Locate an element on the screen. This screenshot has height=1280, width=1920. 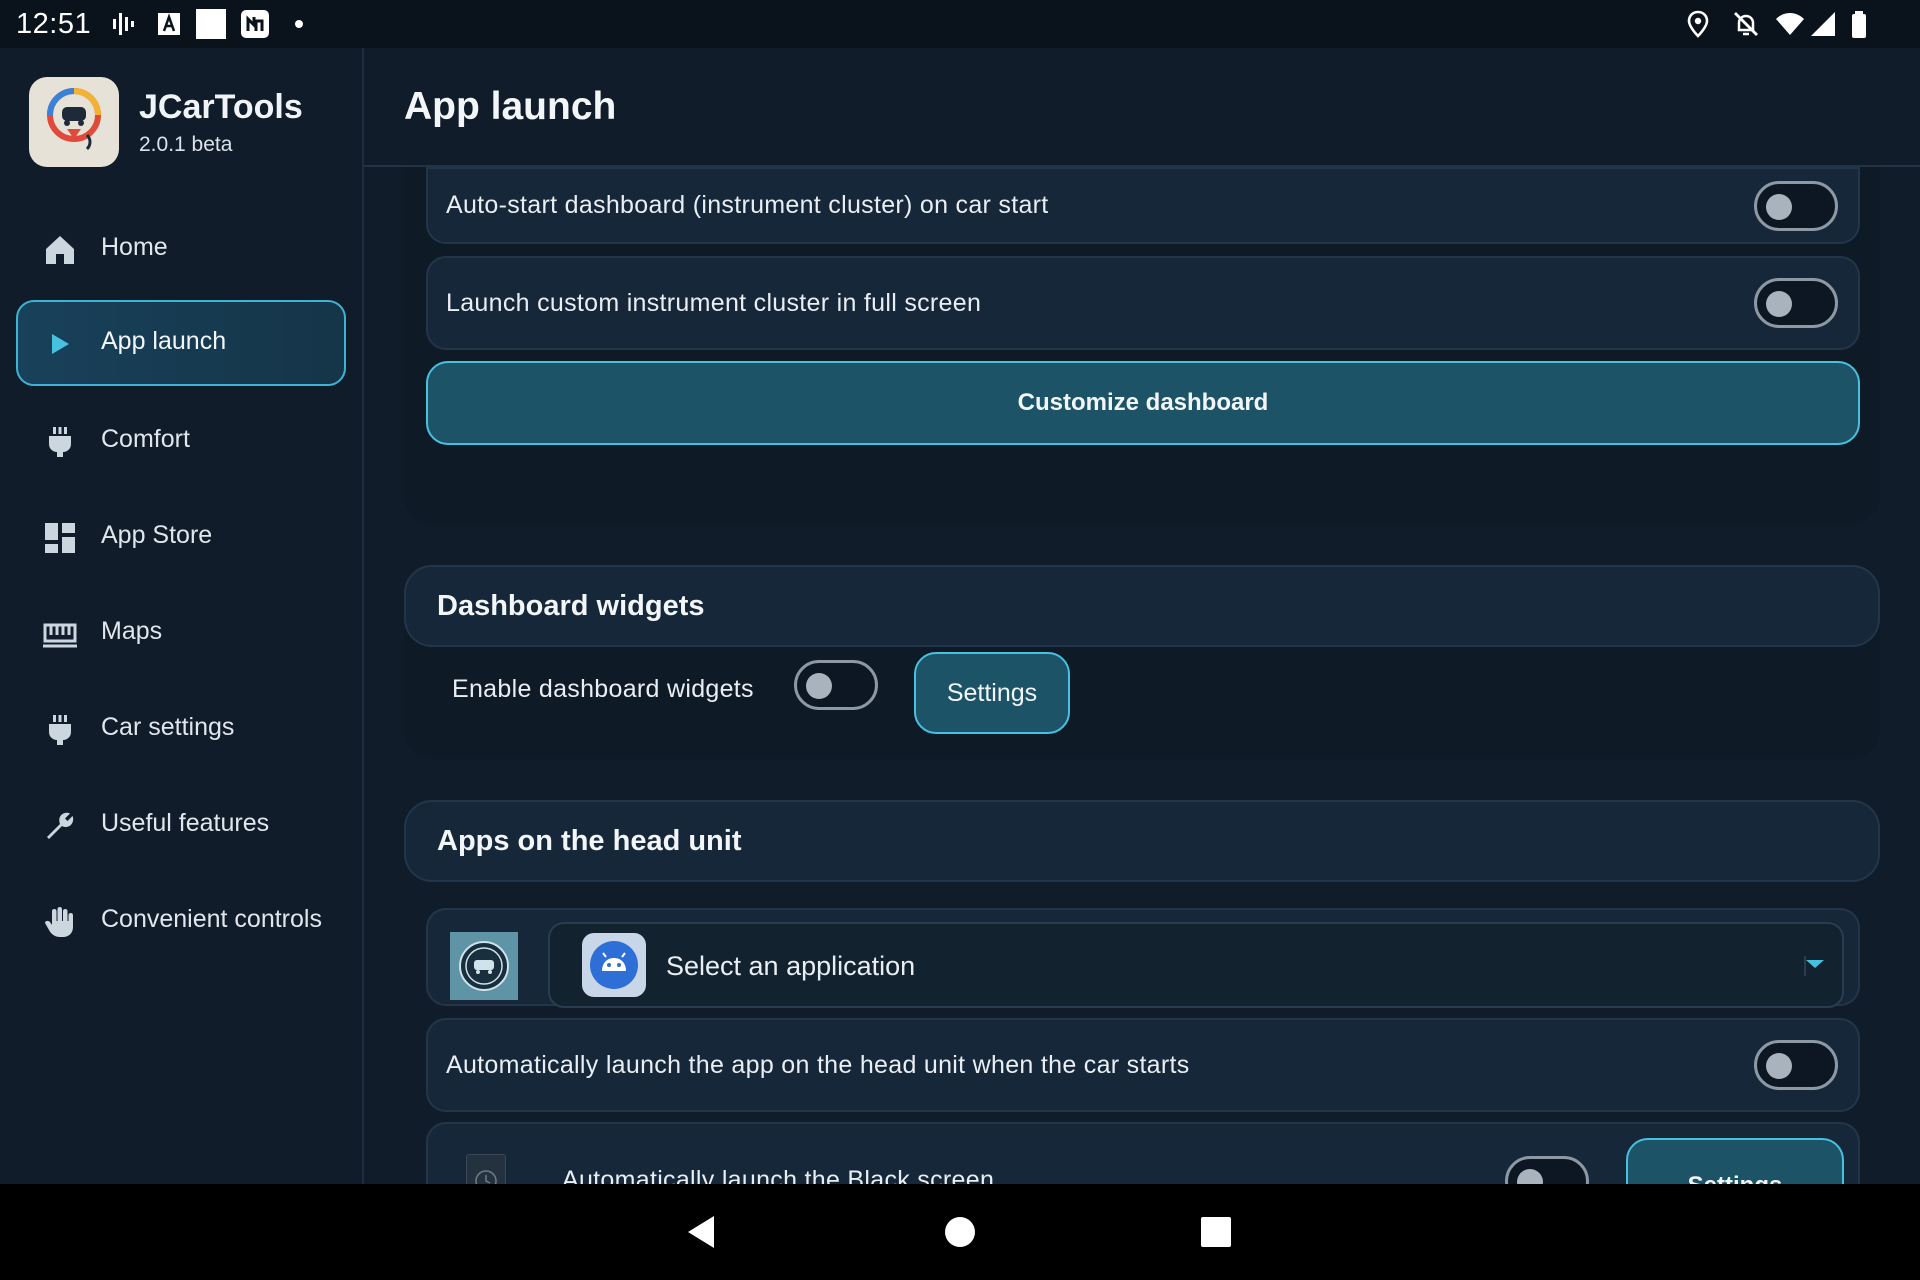
app-select-row: Select an application is located at coordinates (1143, 958).